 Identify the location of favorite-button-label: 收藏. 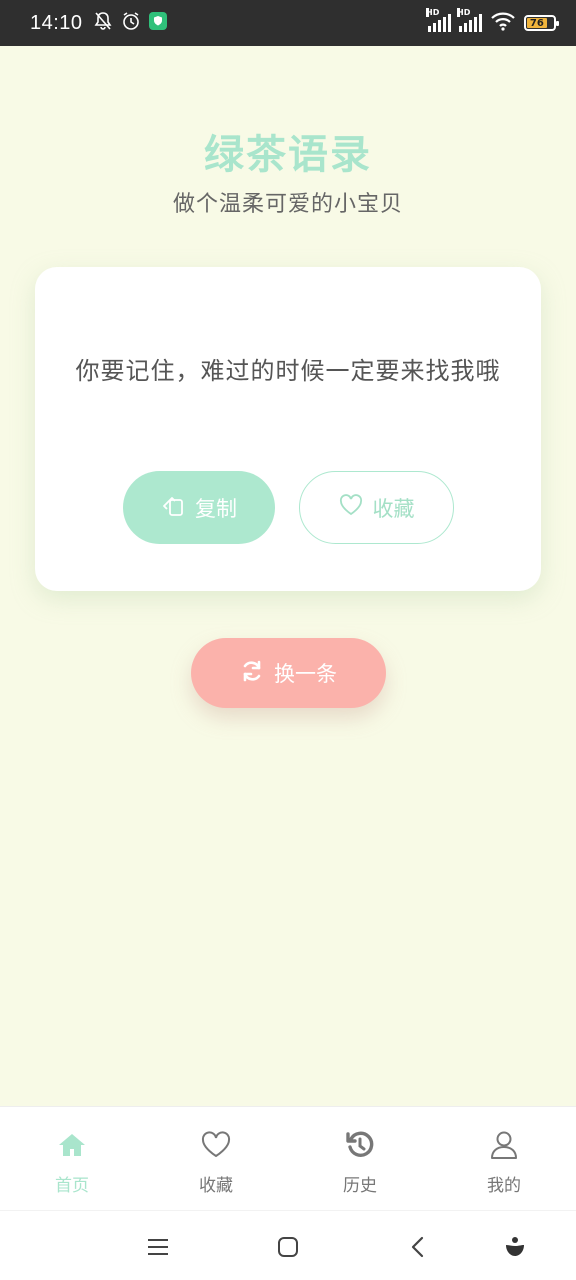
(393, 508).